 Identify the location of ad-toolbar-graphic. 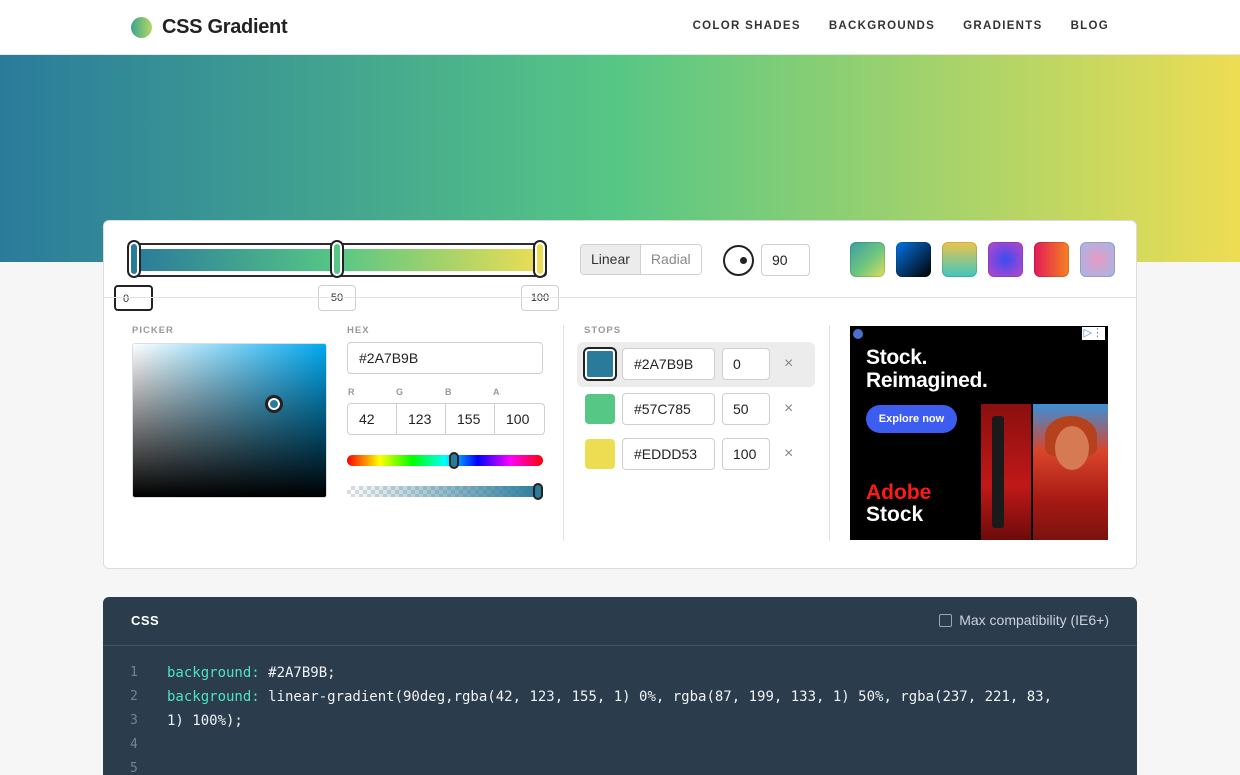
(998, 472).